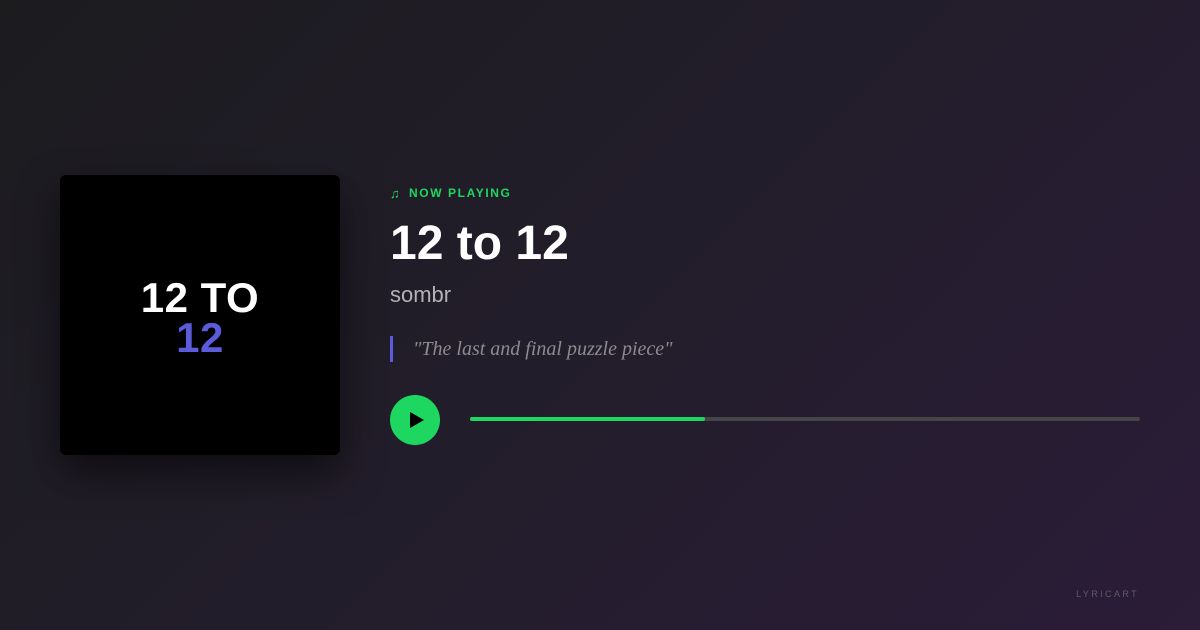 The image size is (1200, 630). I want to click on brand-watermark: LYRICART, so click(1107, 594).